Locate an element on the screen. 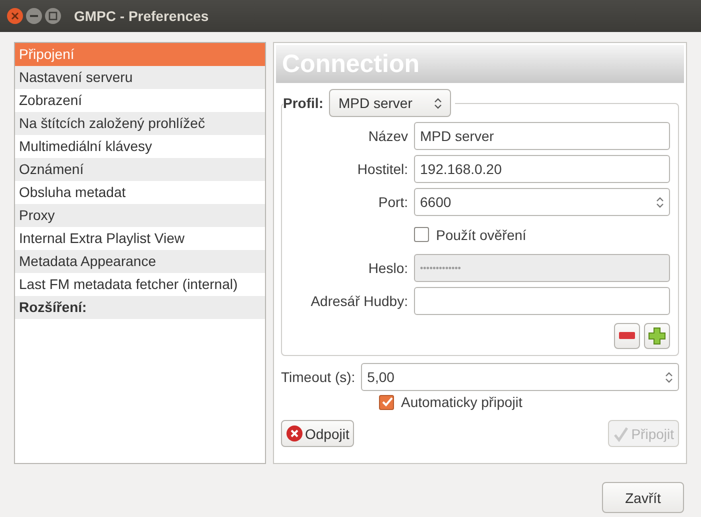  window-controls-icon is located at coordinates (34, 16).